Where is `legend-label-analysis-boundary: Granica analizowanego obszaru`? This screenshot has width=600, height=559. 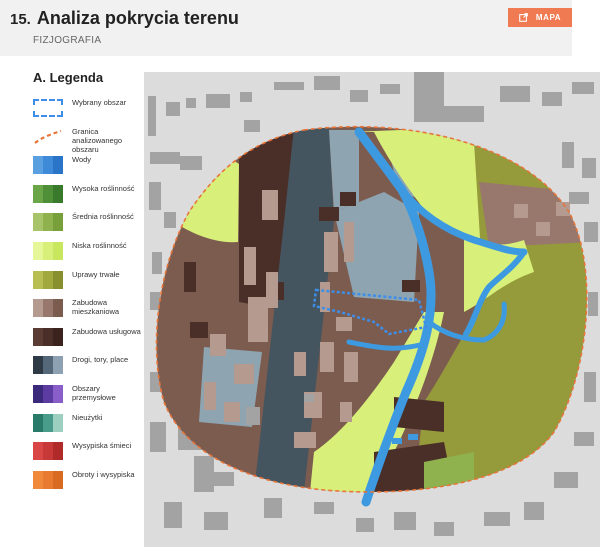
legend-label-analysis-boundary: Granica analizowanego obszaru is located at coordinates (97, 140).